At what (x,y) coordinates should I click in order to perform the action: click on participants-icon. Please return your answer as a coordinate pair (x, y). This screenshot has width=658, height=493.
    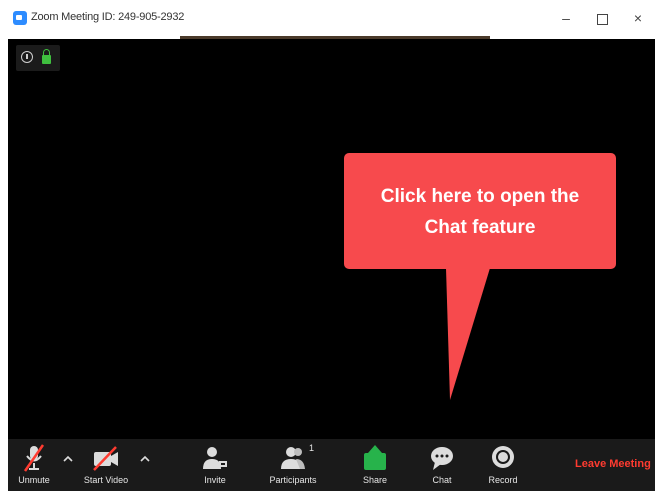
    Looking at the image, I should click on (293, 458).